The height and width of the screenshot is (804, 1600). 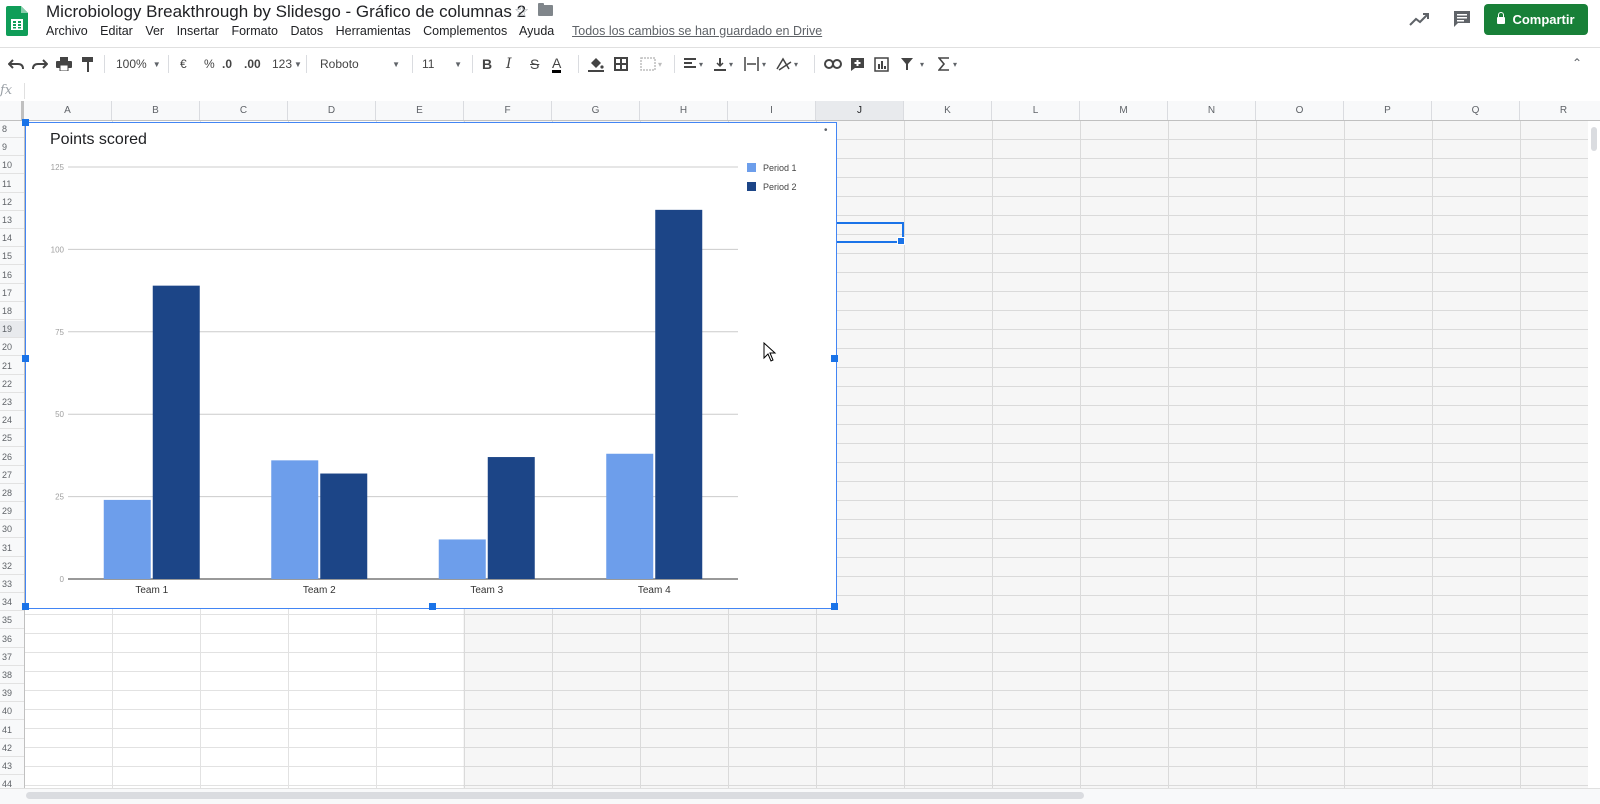 What do you see at coordinates (12, 275) in the screenshot?
I see `row-header-16: 16` at bounding box center [12, 275].